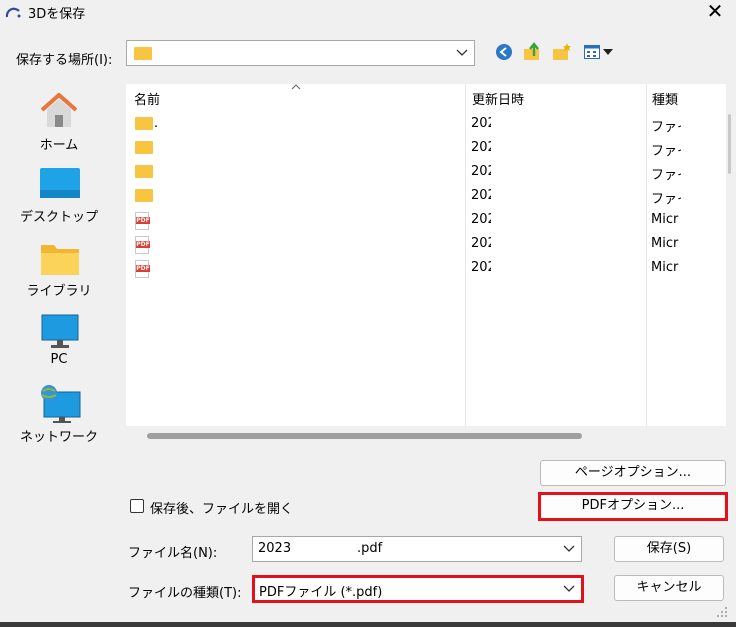  I want to click on vertical-scrollbar, so click(730, 255).